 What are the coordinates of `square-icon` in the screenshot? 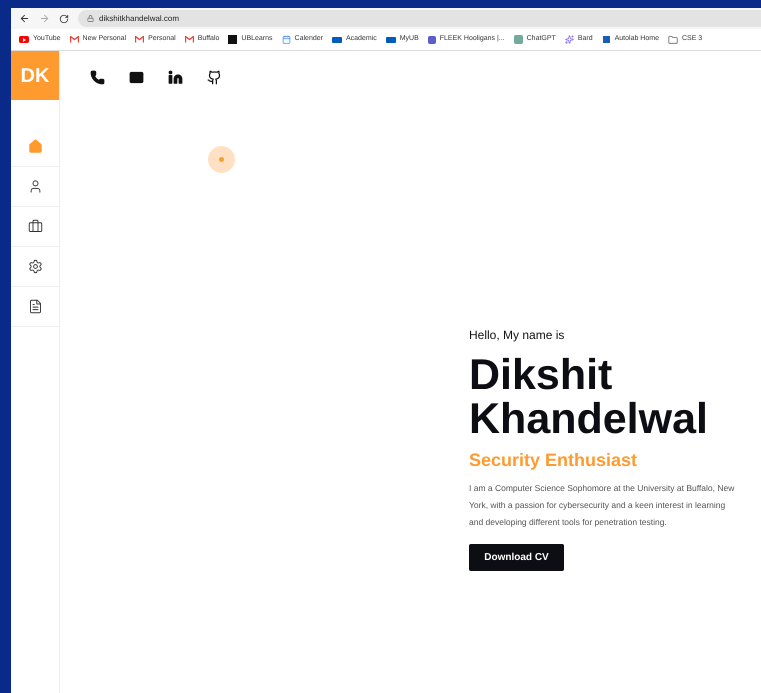 It's located at (233, 39).